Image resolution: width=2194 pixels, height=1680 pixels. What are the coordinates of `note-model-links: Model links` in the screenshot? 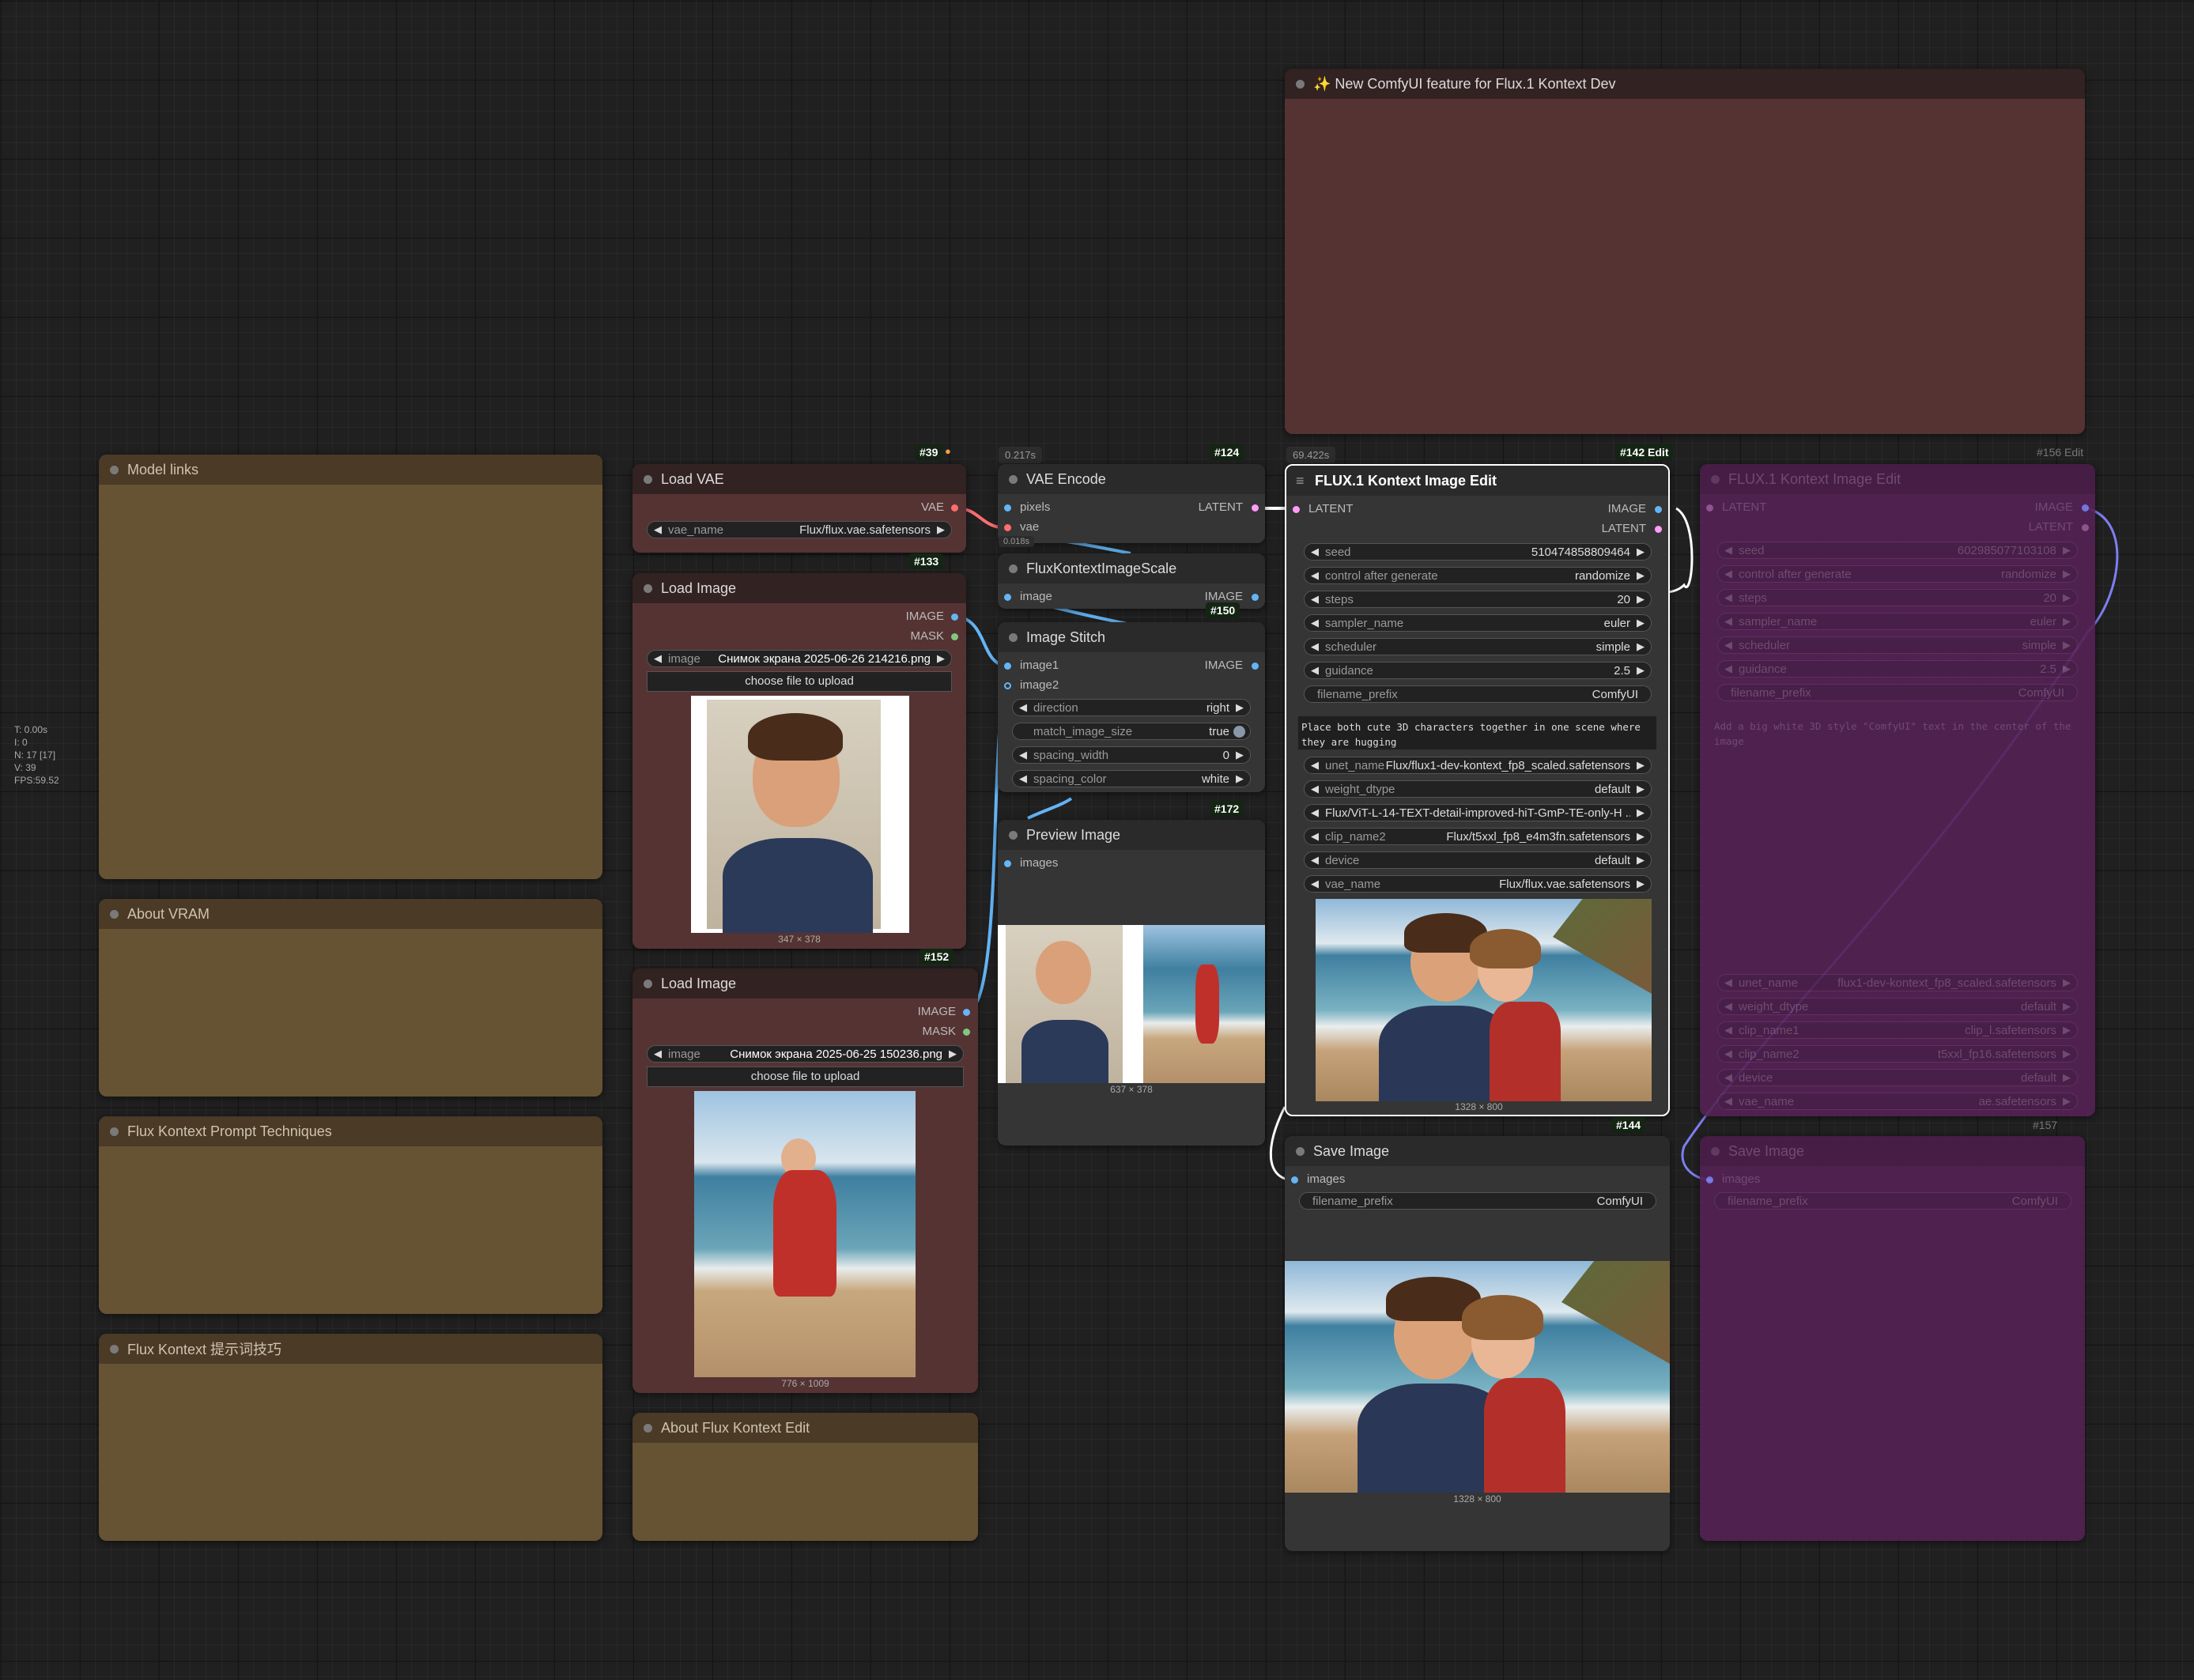 It's located at (350, 667).